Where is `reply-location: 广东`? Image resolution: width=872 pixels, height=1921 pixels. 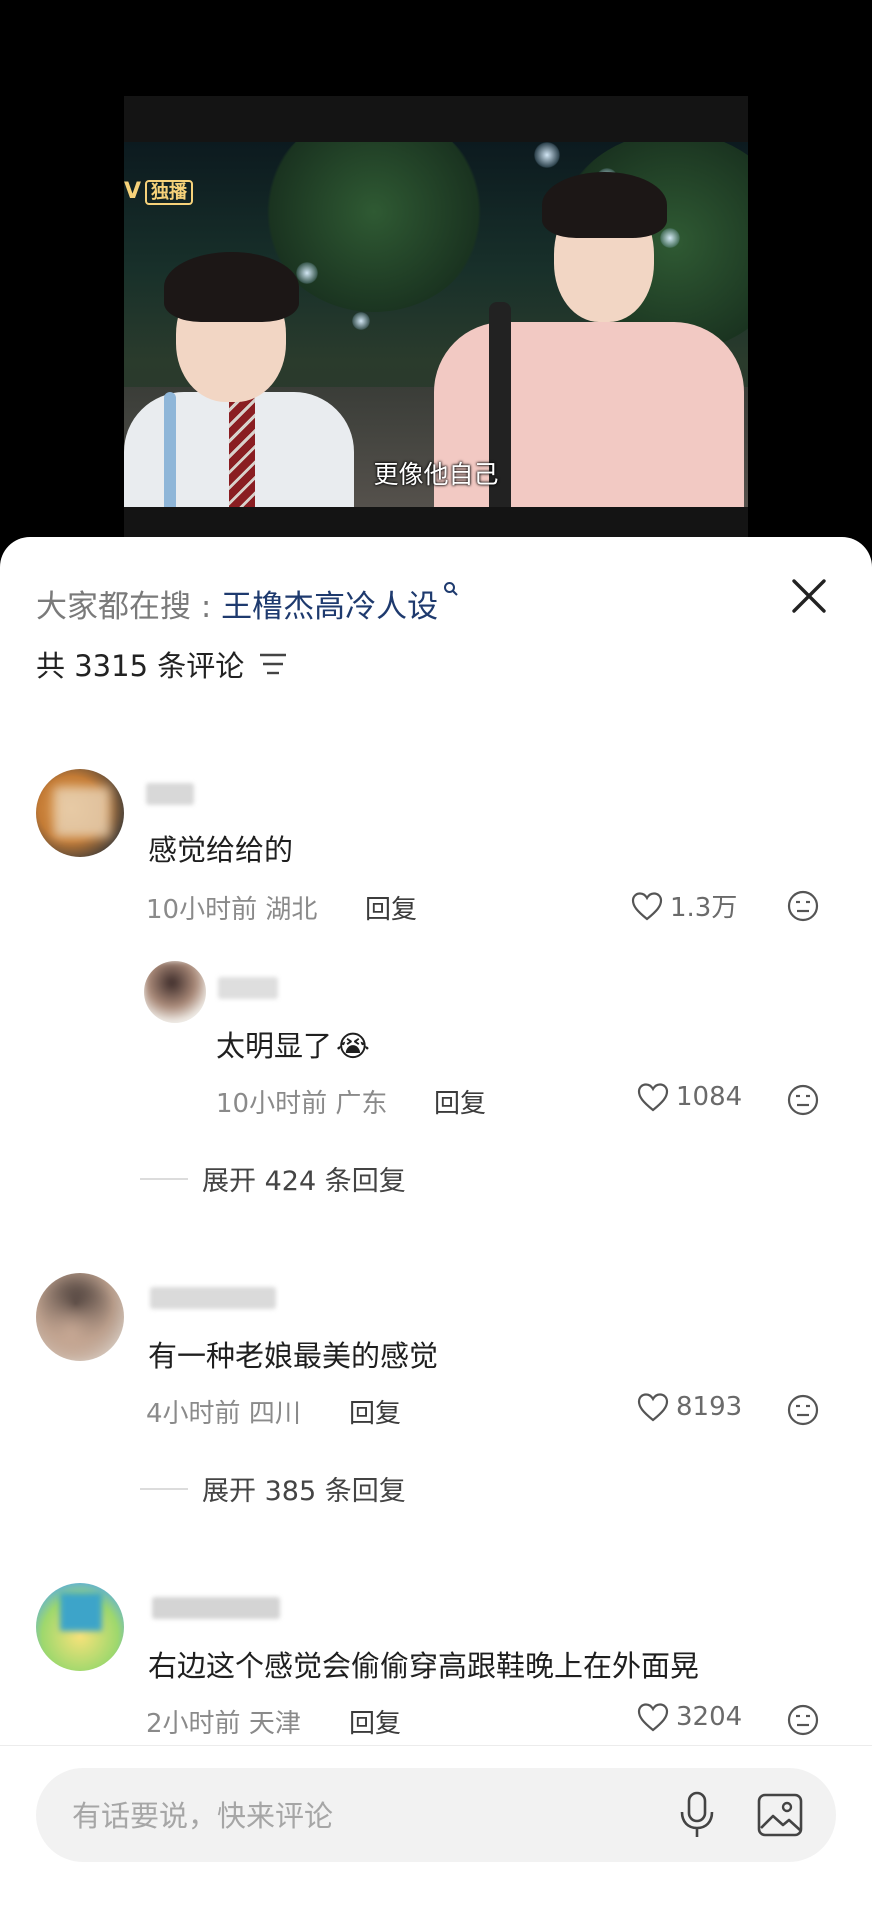 reply-location: 广东 is located at coordinates (361, 1104).